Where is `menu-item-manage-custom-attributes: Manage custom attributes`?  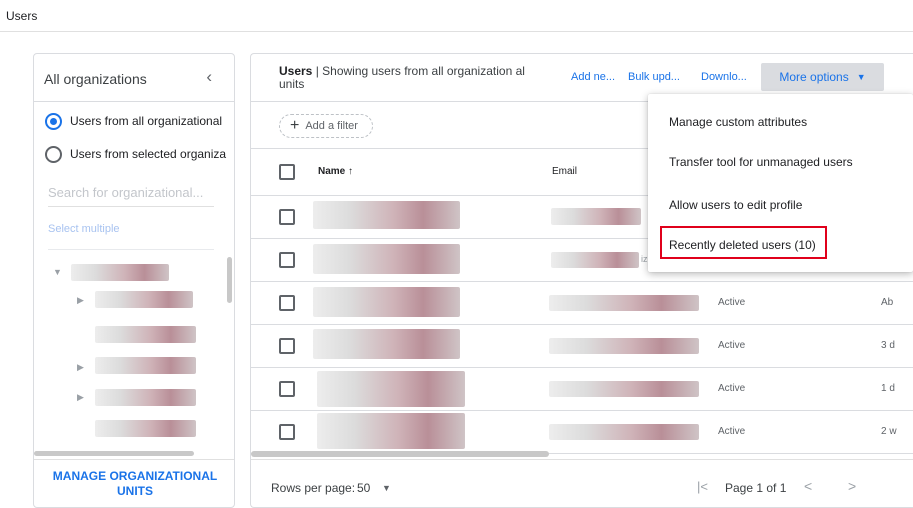 menu-item-manage-custom-attributes: Manage custom attributes is located at coordinates (738, 122).